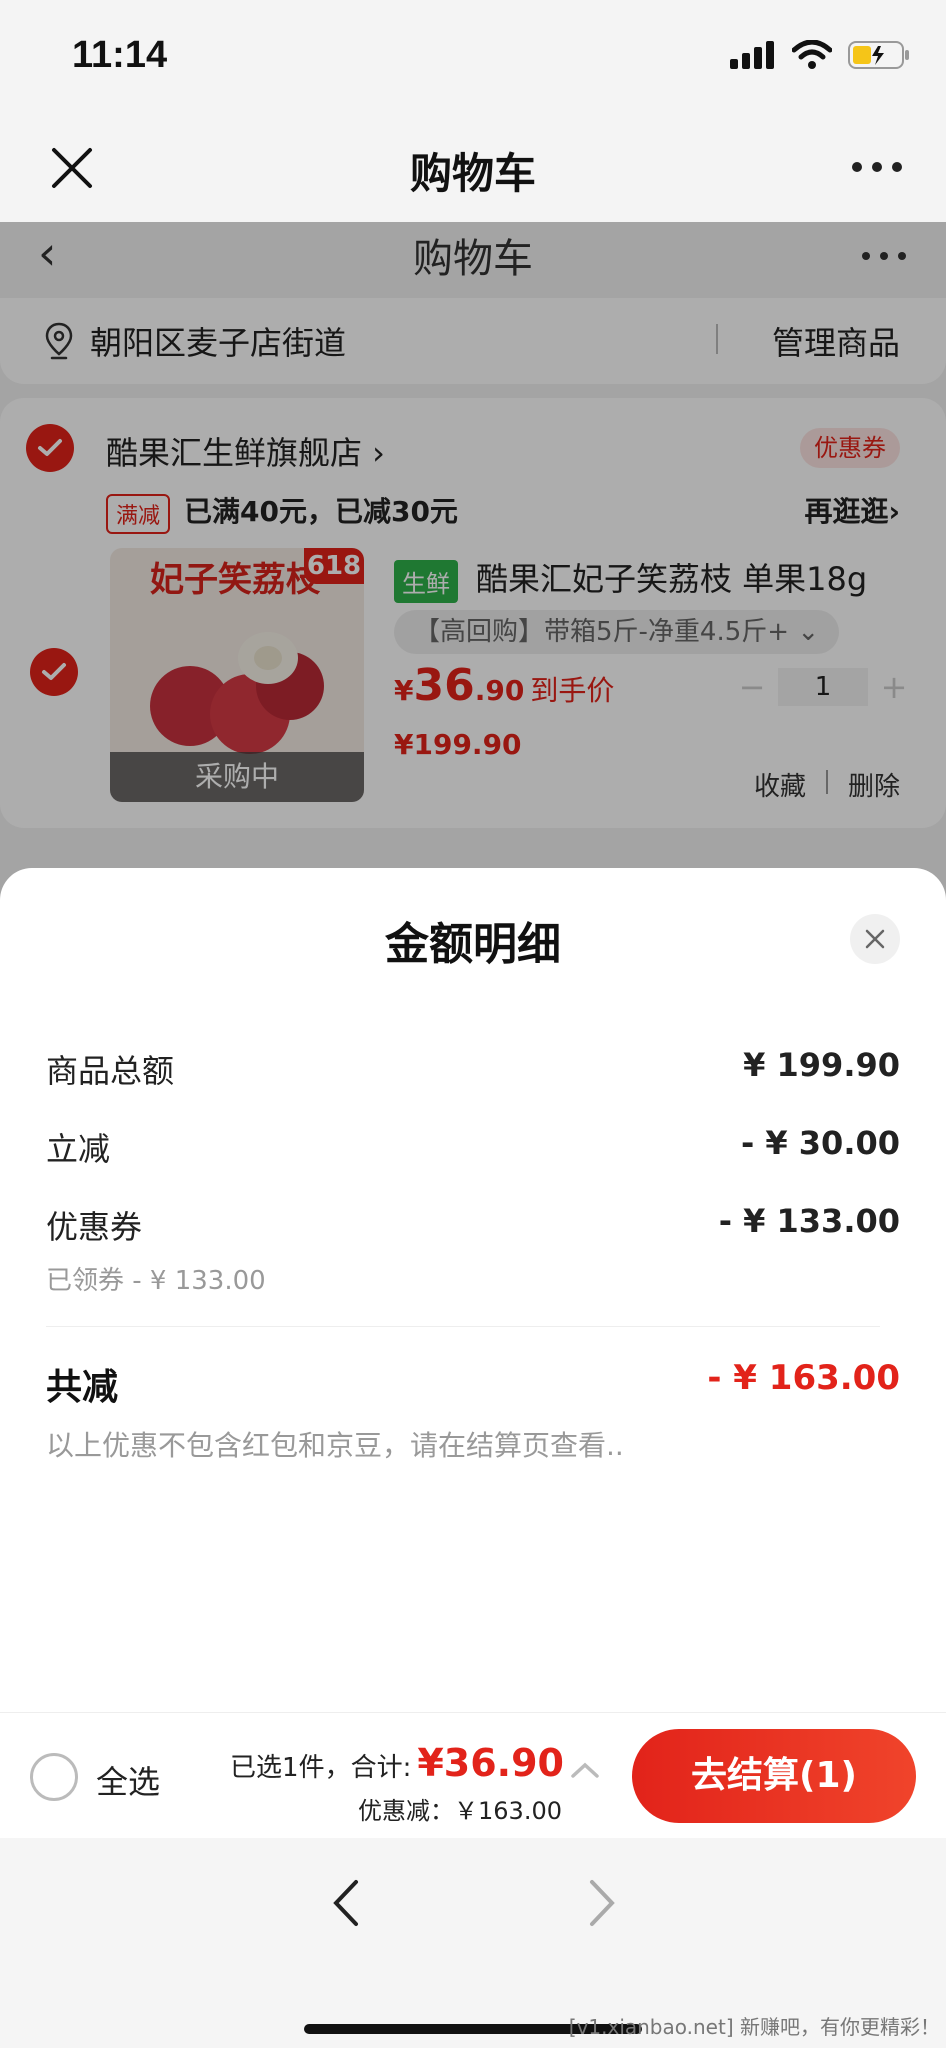 The height and width of the screenshot is (2048, 946). Describe the element at coordinates (128, 1780) in the screenshot. I see `select-all-label: 全选` at that location.